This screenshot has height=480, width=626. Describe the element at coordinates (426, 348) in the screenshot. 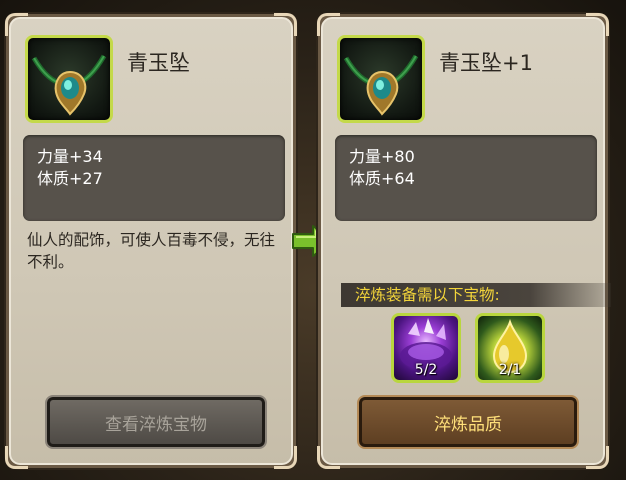

I see `material-slot: 5/2` at that location.